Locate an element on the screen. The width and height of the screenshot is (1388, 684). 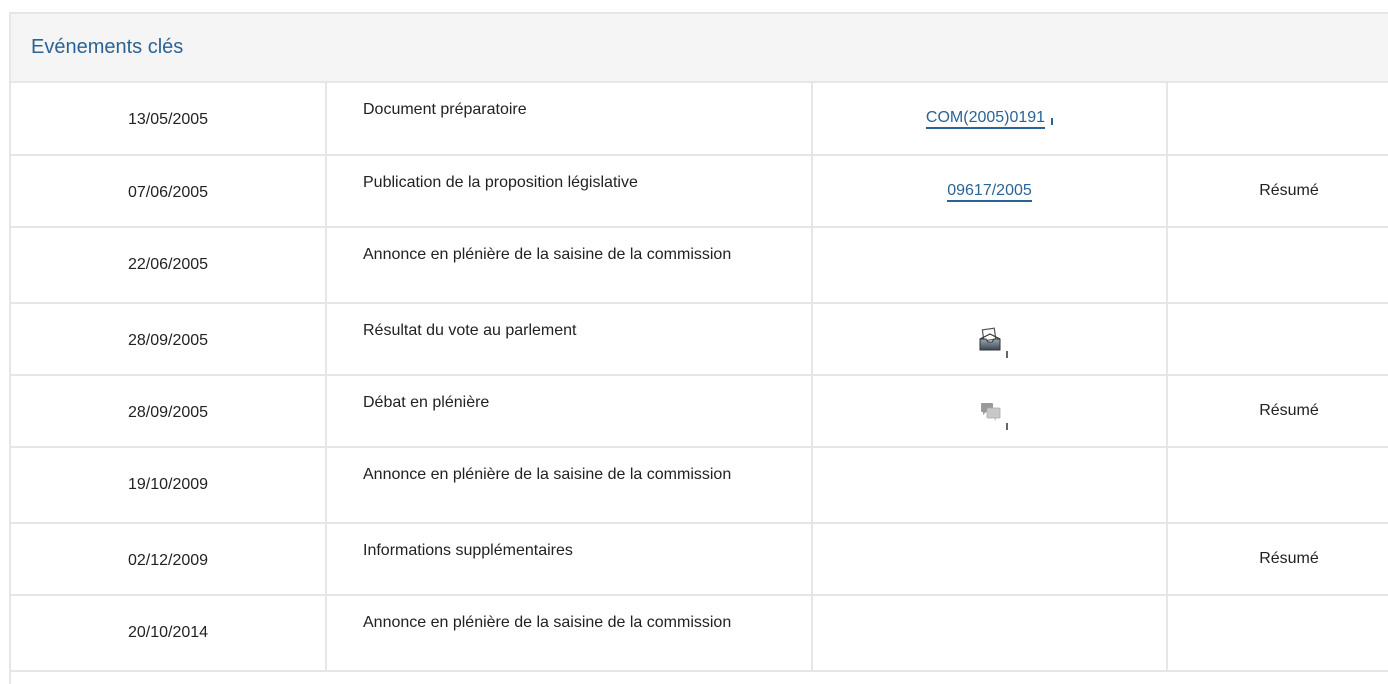
event-label: Résultat du vote au parlement is located at coordinates (569, 339).